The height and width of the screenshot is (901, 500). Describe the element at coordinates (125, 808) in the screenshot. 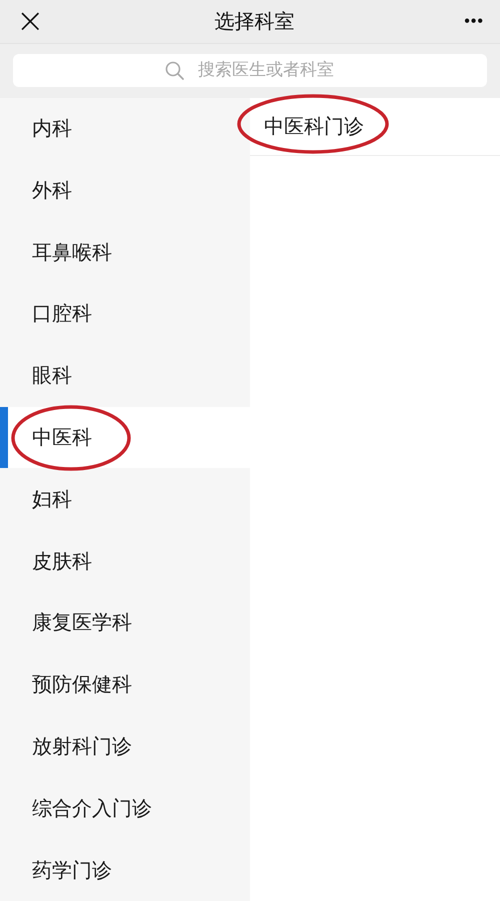

I see `department-item: 综合介入门诊` at that location.